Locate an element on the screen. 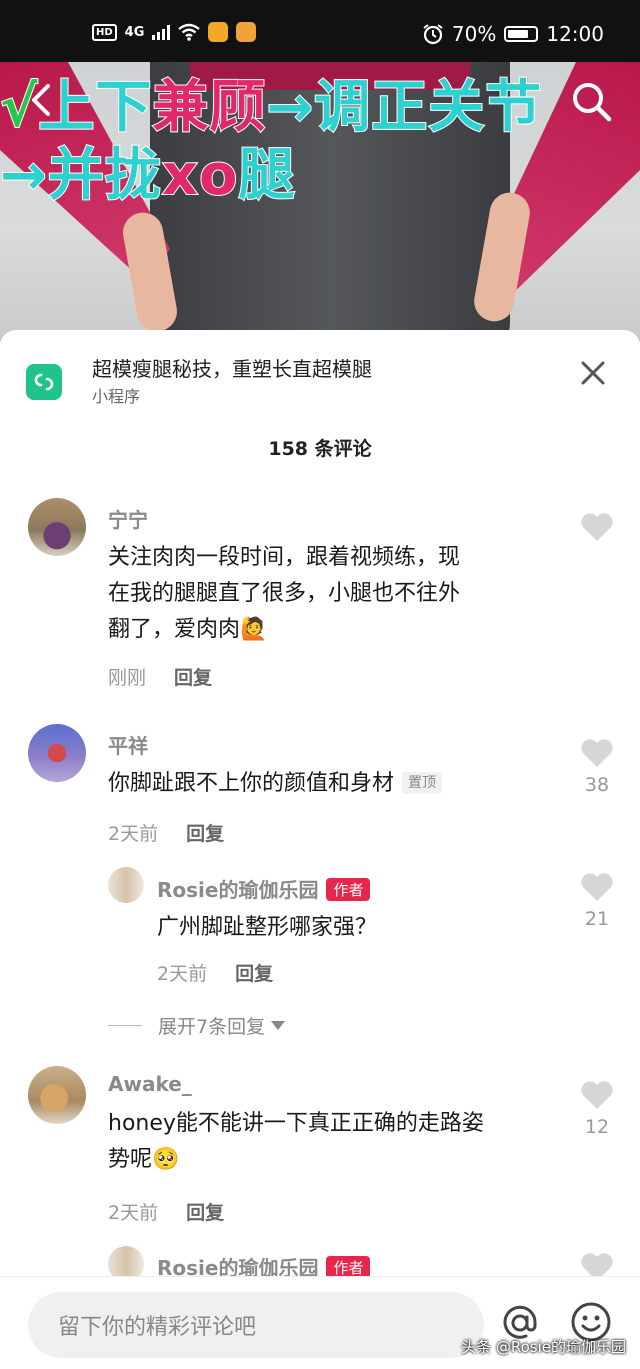 The width and height of the screenshot is (640, 1369). status-bar: HD 4G 70% 12:00 is located at coordinates (320, 31).